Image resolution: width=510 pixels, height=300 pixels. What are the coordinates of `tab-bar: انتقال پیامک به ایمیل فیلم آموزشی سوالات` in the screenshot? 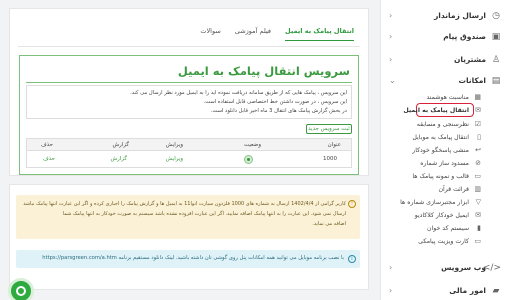 It's located at (277, 34).